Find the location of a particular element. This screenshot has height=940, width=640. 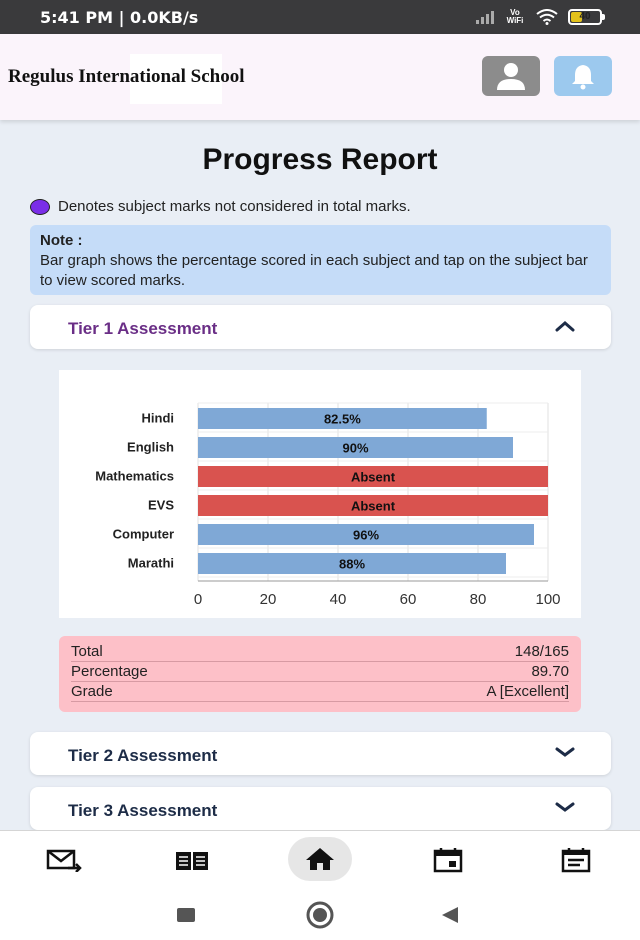

chart-x-tick-label: 80 is located at coordinates (478, 599).